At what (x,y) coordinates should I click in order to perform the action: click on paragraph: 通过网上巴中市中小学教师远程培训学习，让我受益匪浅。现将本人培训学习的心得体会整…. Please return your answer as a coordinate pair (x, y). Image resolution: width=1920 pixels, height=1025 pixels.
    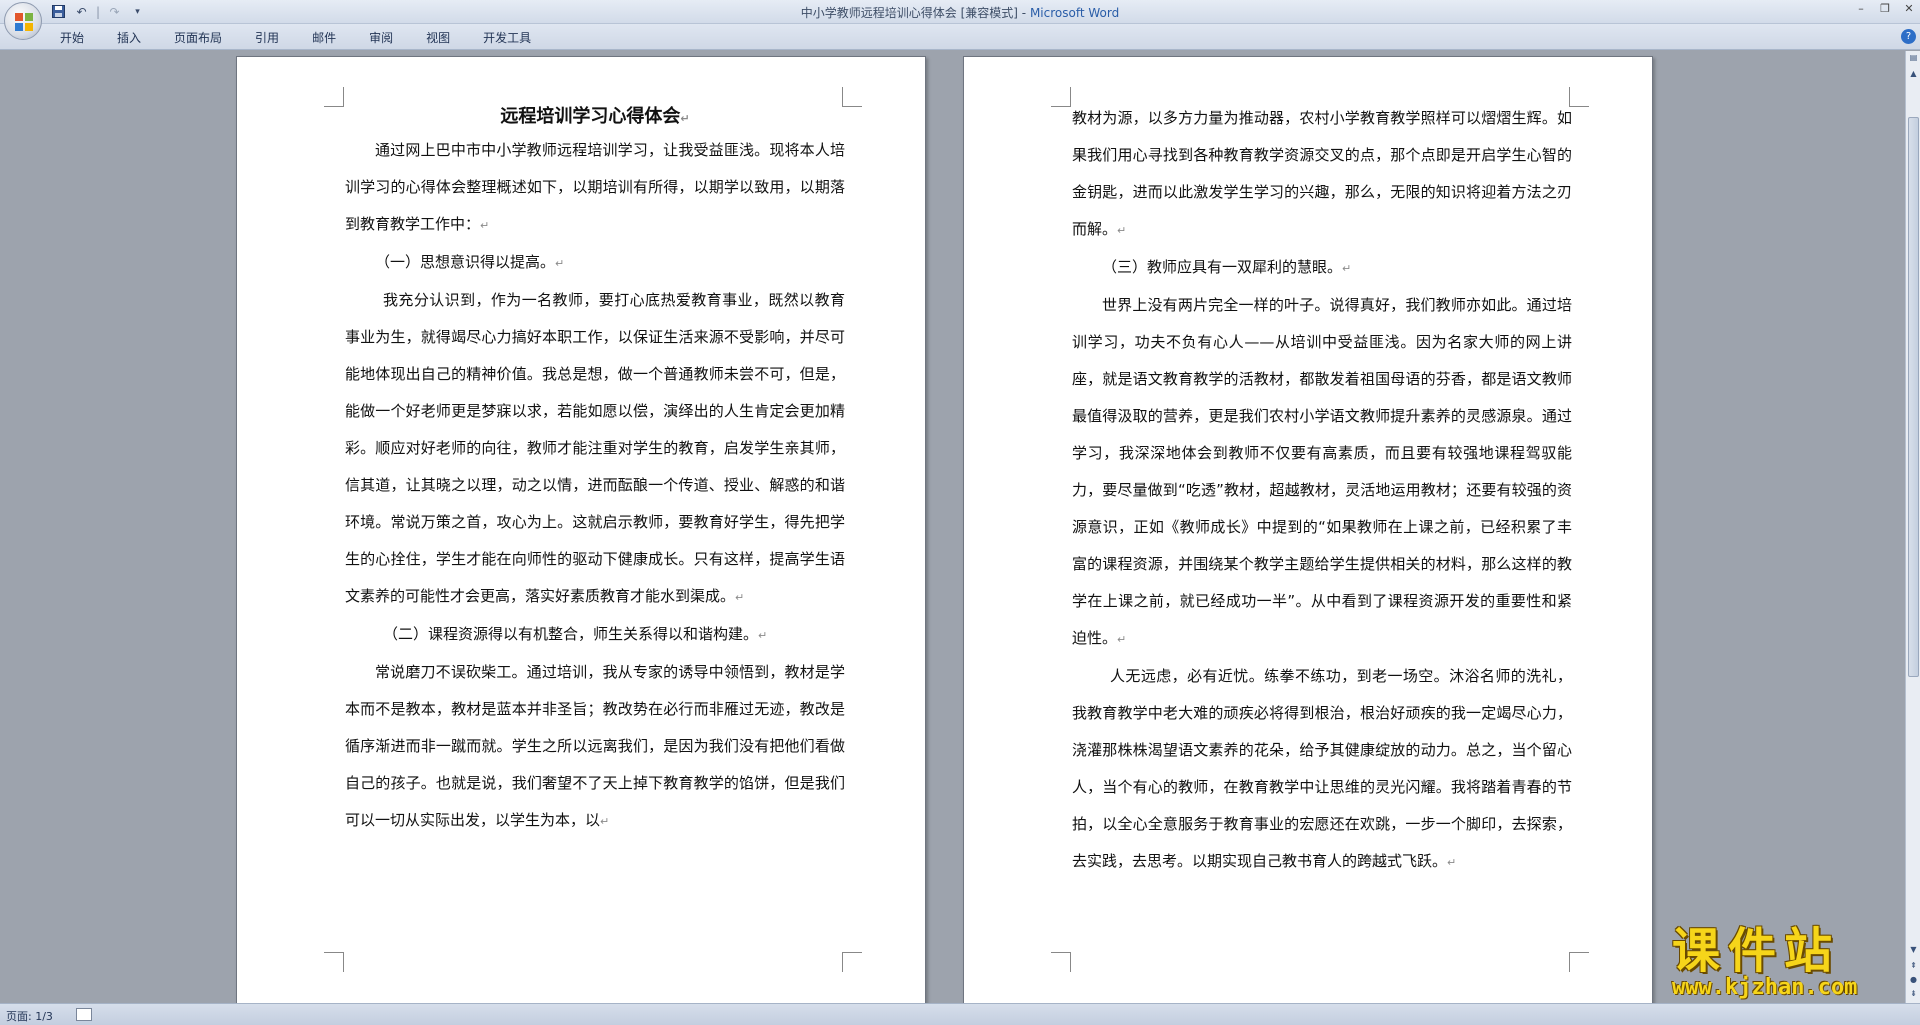
    Looking at the image, I should click on (595, 188).